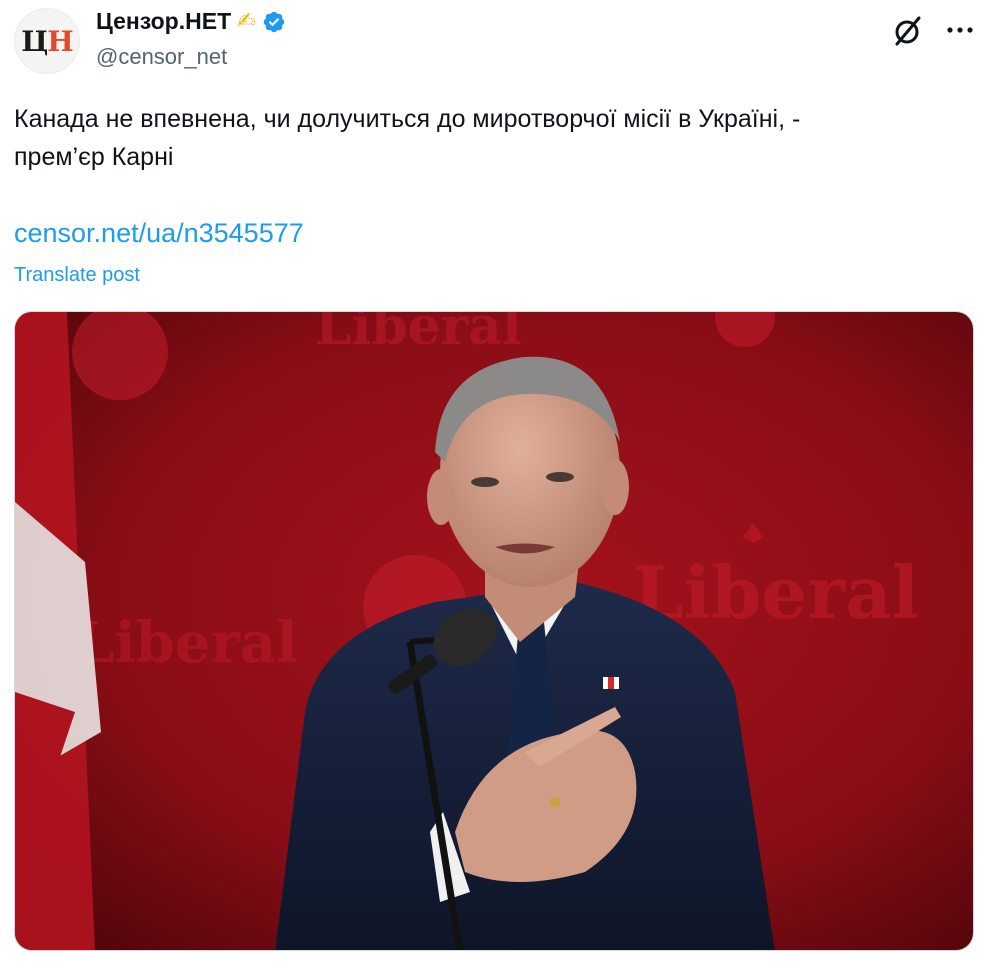 The width and height of the screenshot is (992, 970). Describe the element at coordinates (274, 22) in the screenshot. I see `verified-badge-icon` at that location.